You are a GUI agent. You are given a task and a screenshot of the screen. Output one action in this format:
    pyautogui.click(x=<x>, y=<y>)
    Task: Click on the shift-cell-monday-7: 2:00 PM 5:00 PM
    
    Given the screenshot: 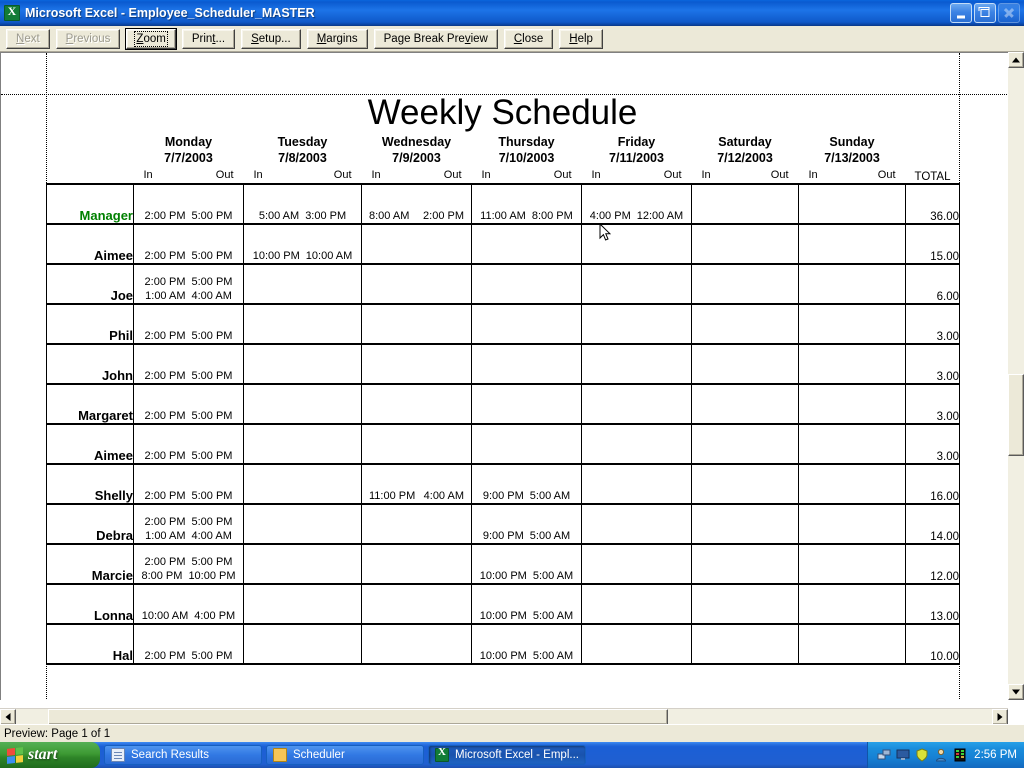 What is the action you would take?
    pyautogui.click(x=188, y=484)
    